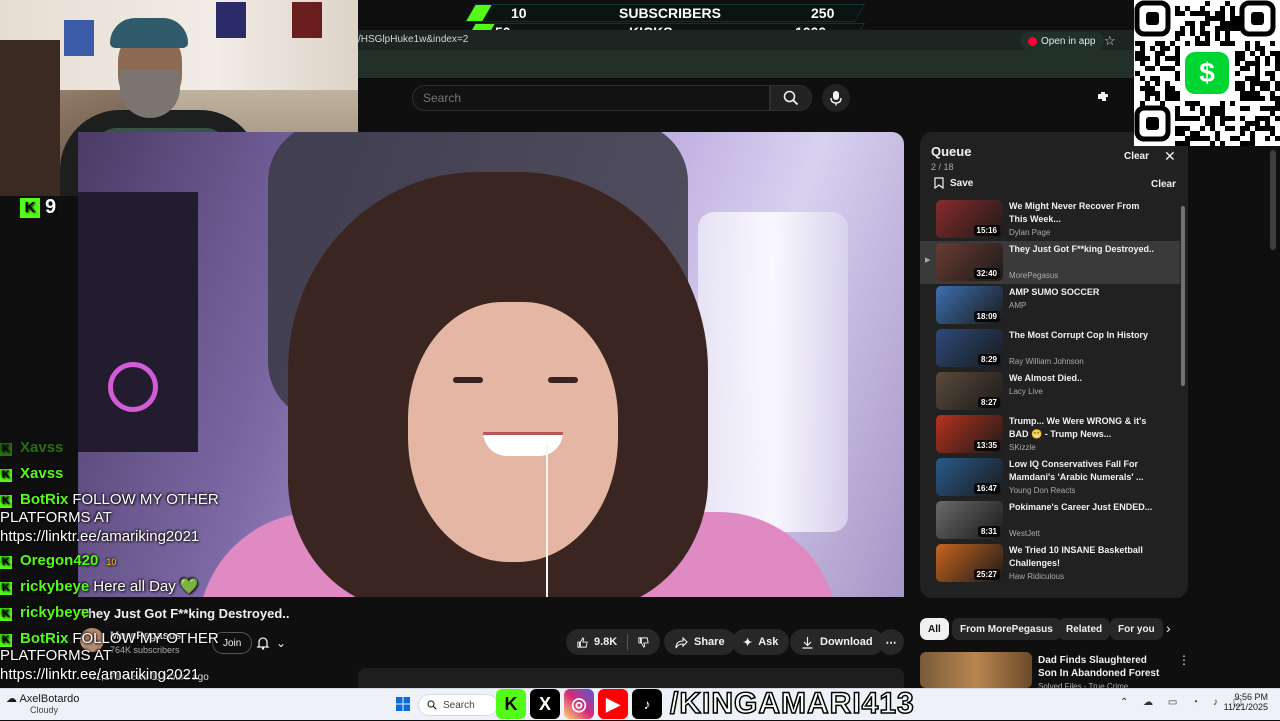 The image size is (1280, 721). Describe the element at coordinates (761, 642) in the screenshot. I see `ask-button: ✦ Ask` at that location.